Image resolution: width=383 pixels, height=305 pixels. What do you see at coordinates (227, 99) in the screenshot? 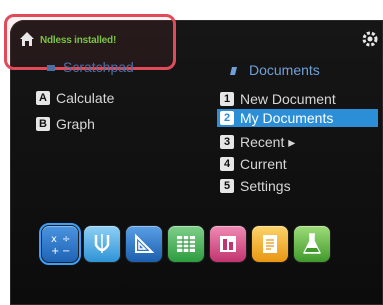
I see `shortcut-key: 1` at bounding box center [227, 99].